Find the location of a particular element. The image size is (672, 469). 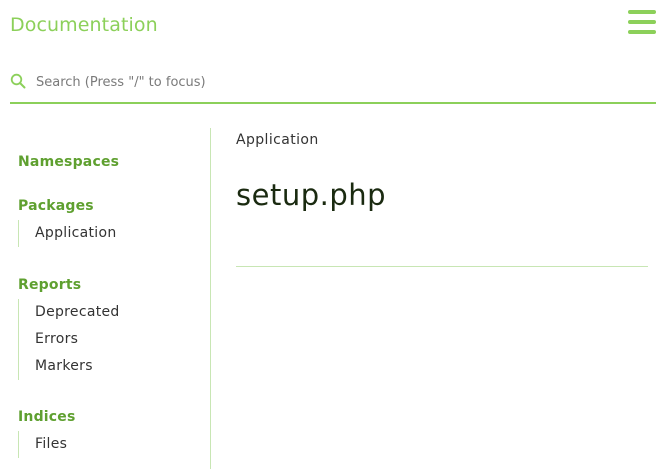

sidebar-item-errors: Errors is located at coordinates (69, 339).